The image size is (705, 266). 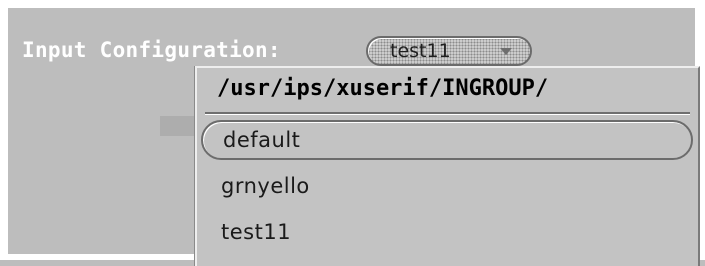 I want to click on menu-item-test11: test11, so click(x=447, y=234).